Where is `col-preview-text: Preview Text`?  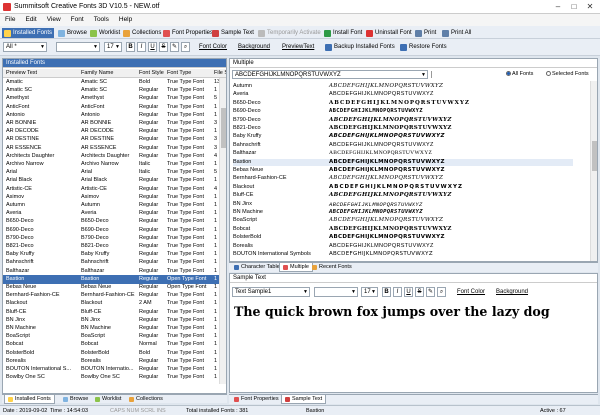 col-preview-text: Preview Text is located at coordinates (42, 73).